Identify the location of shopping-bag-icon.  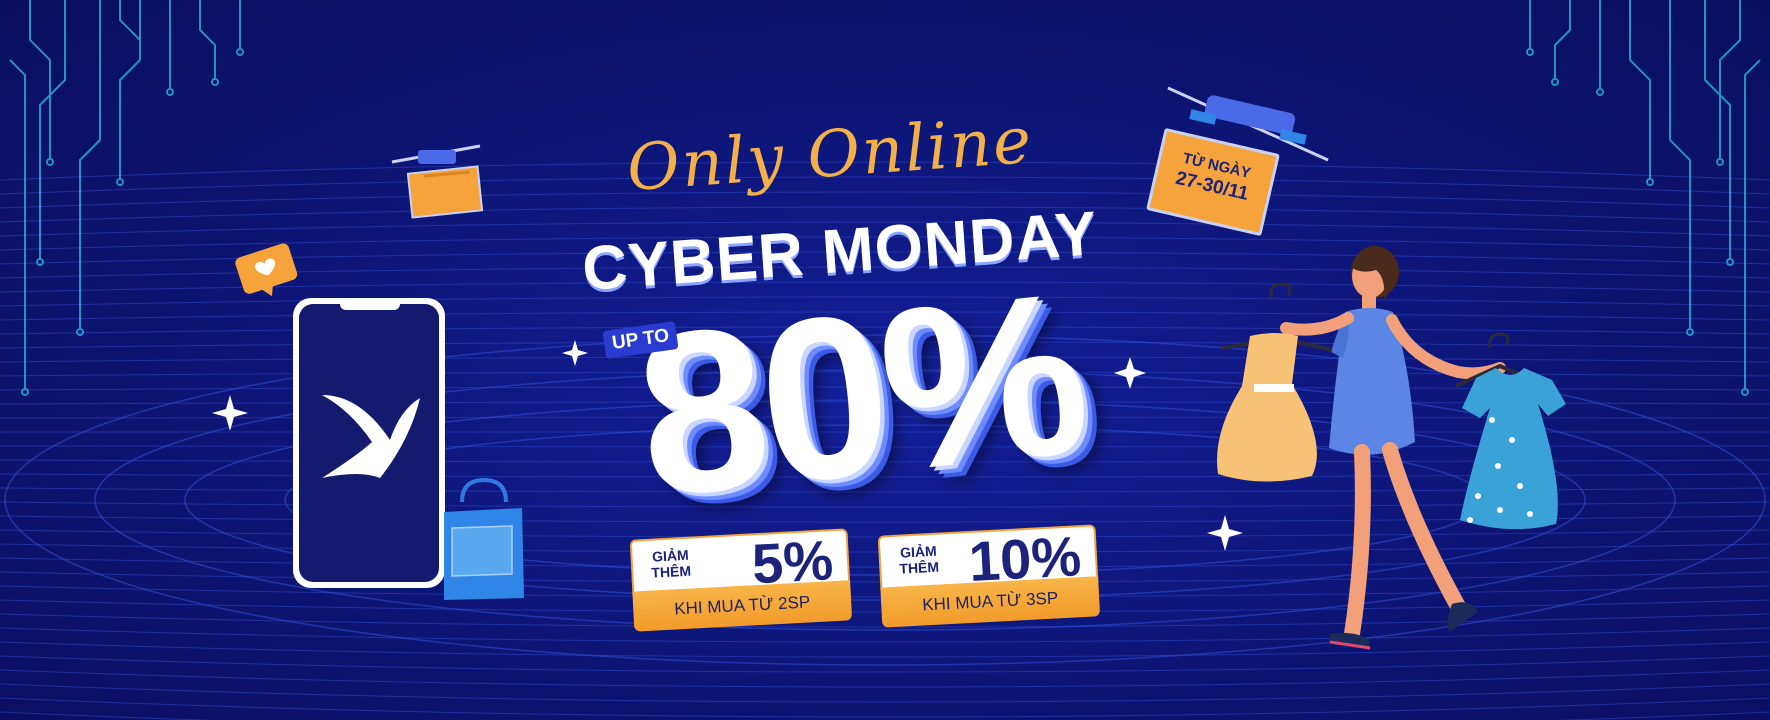
(484, 538).